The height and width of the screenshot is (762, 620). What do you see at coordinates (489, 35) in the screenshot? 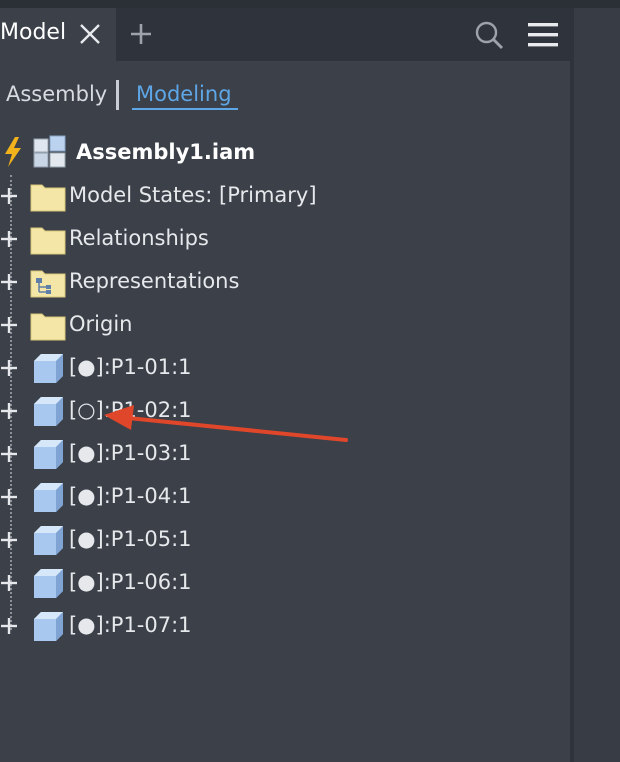
I see `search-icon` at bounding box center [489, 35].